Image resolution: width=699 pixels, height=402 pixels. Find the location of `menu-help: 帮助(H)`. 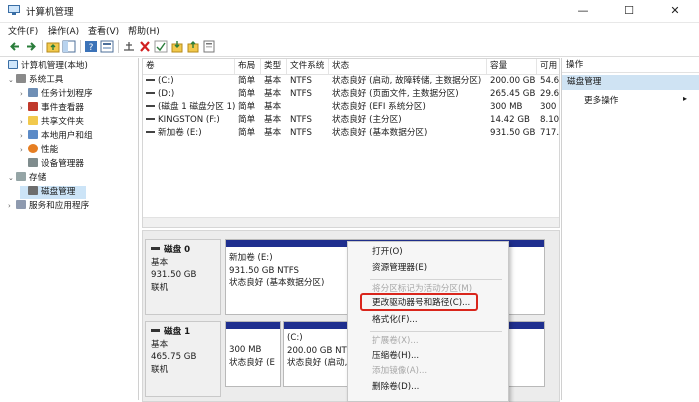

menu-help: 帮助(H) is located at coordinates (144, 30).